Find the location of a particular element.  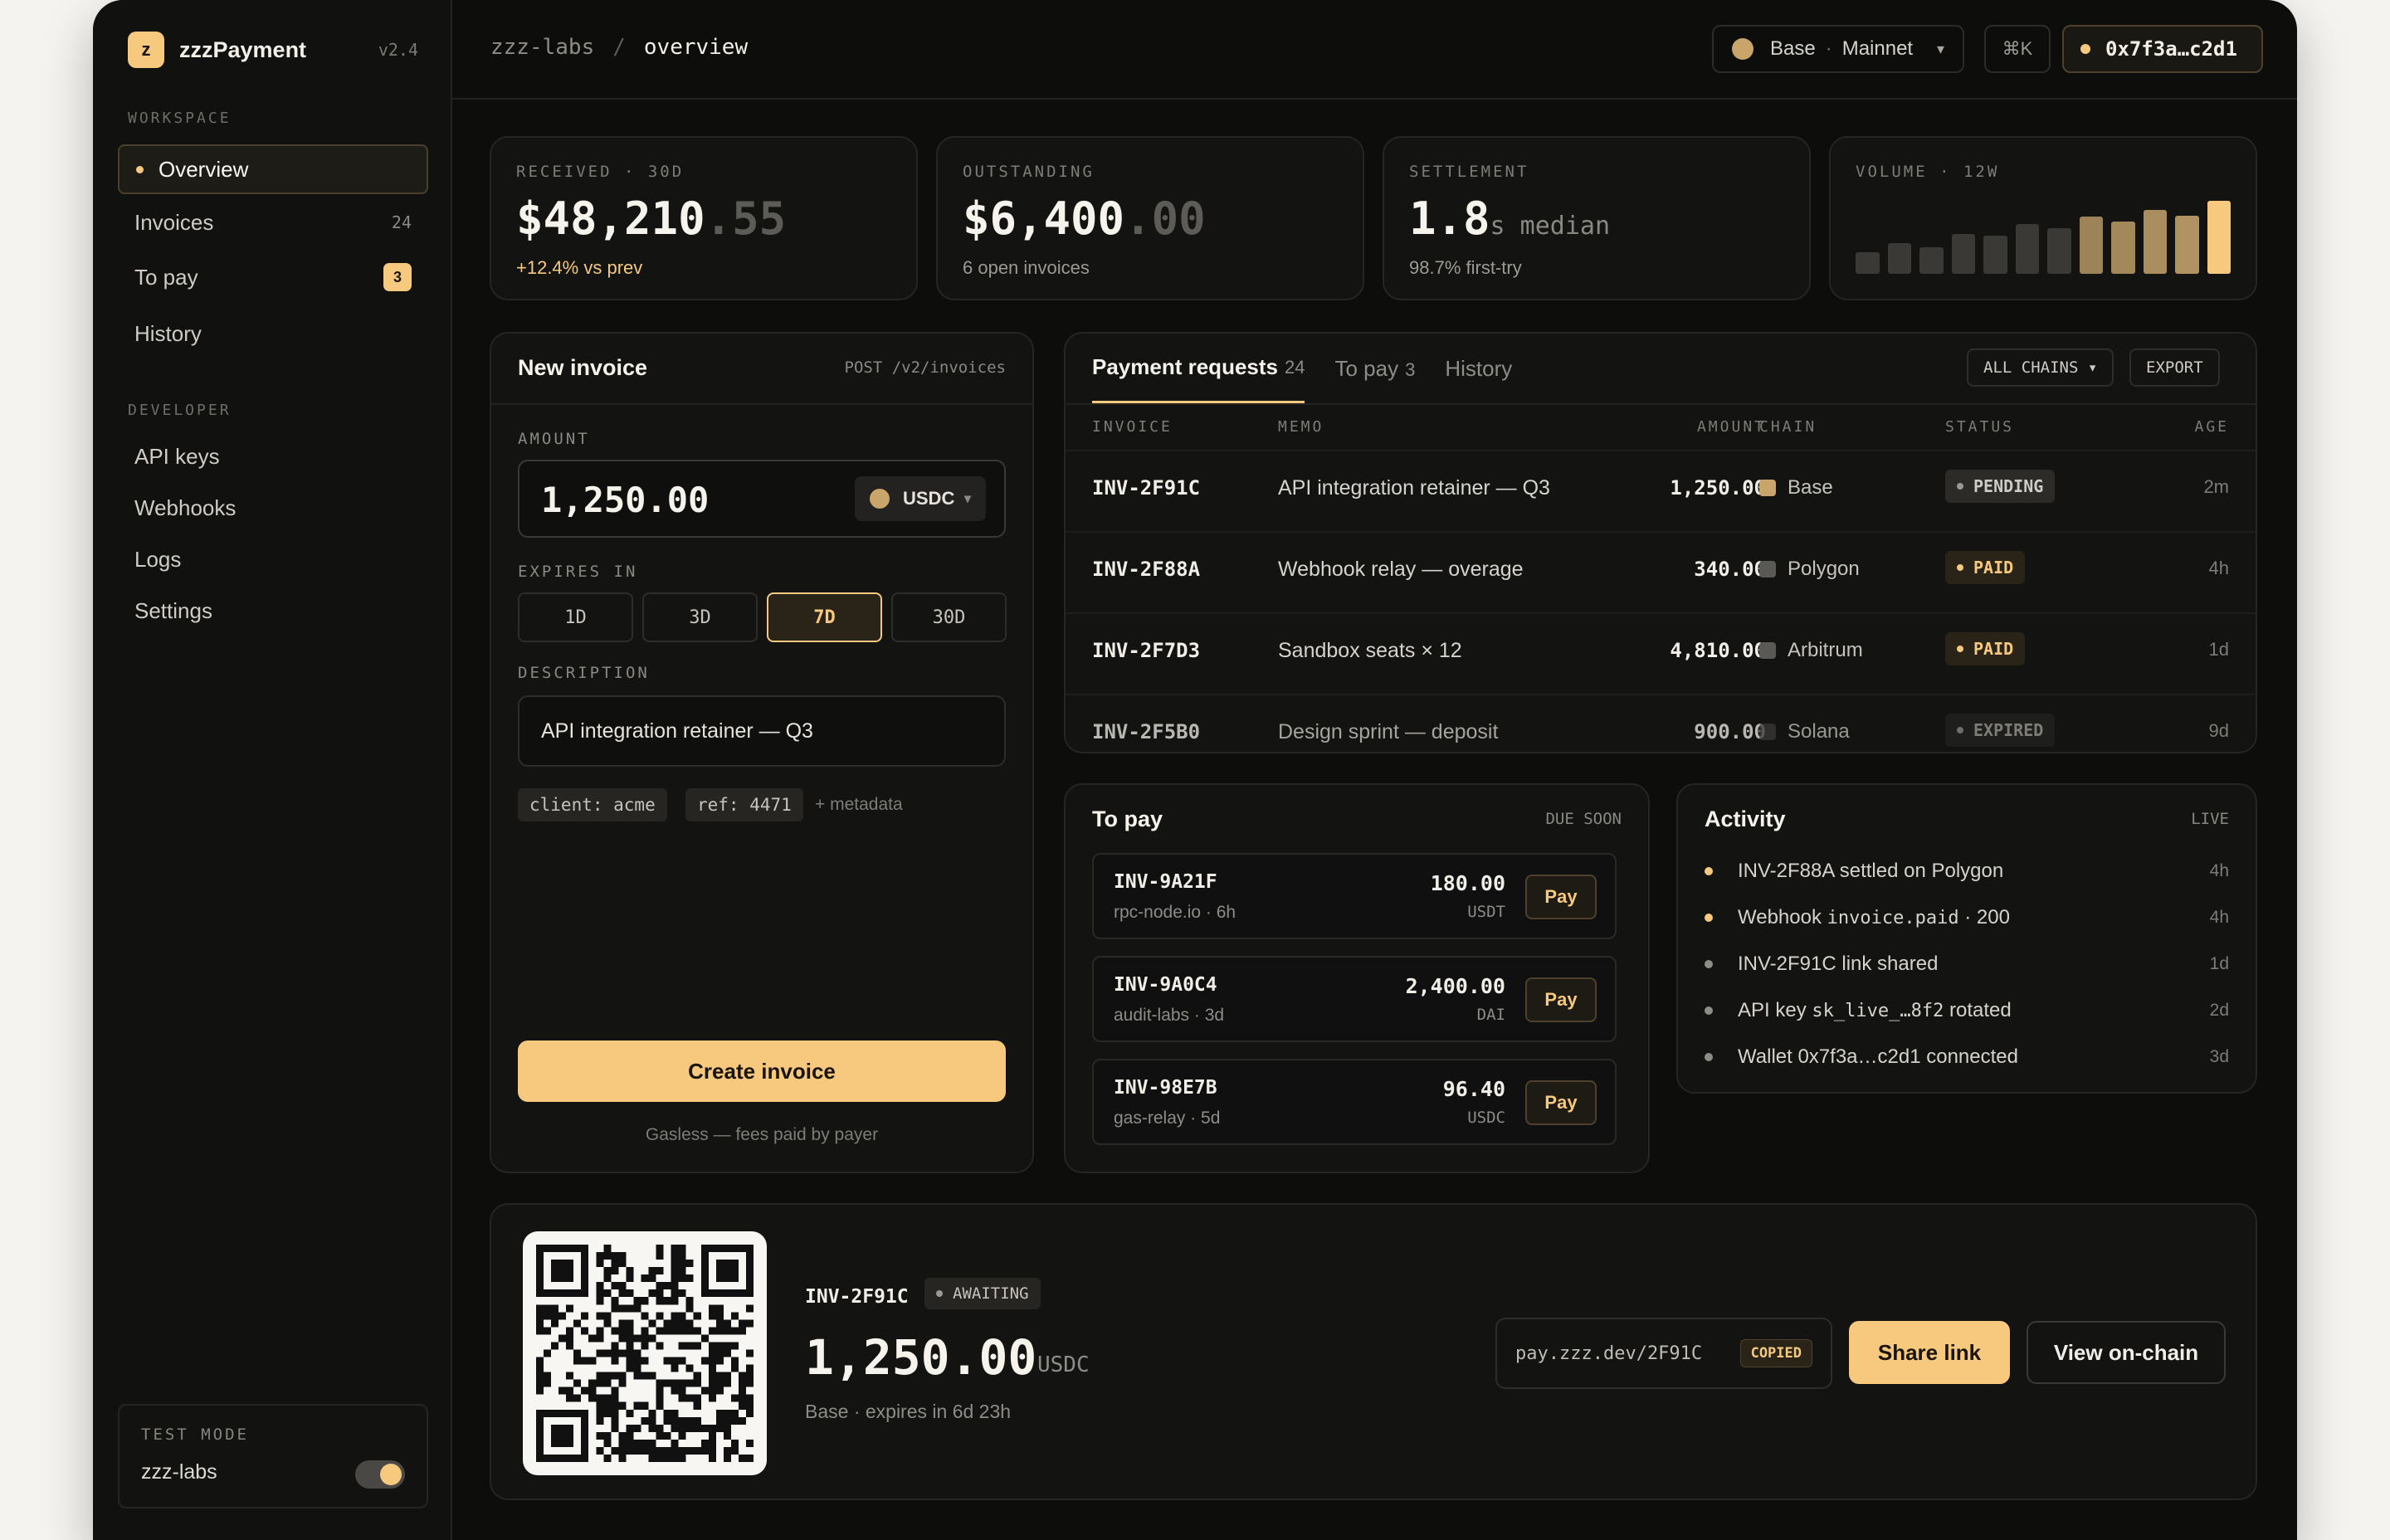

tab-label: History is located at coordinates (1479, 368).